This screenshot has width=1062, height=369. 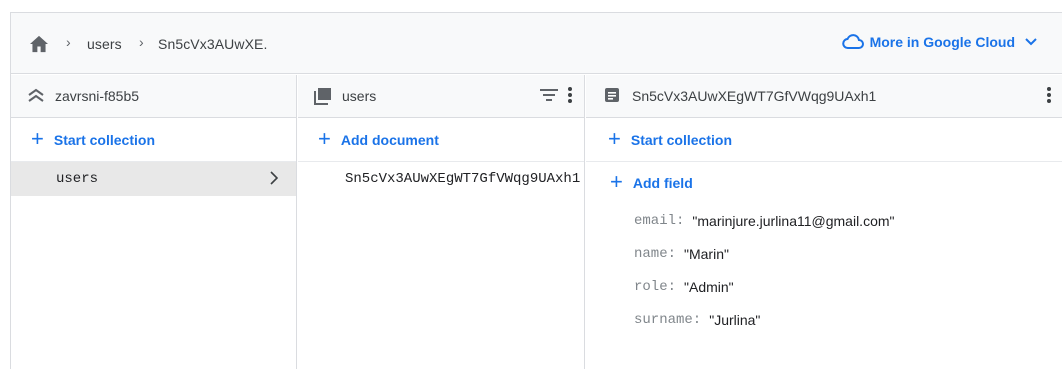 I want to click on field-key: name:, so click(x=655, y=253).